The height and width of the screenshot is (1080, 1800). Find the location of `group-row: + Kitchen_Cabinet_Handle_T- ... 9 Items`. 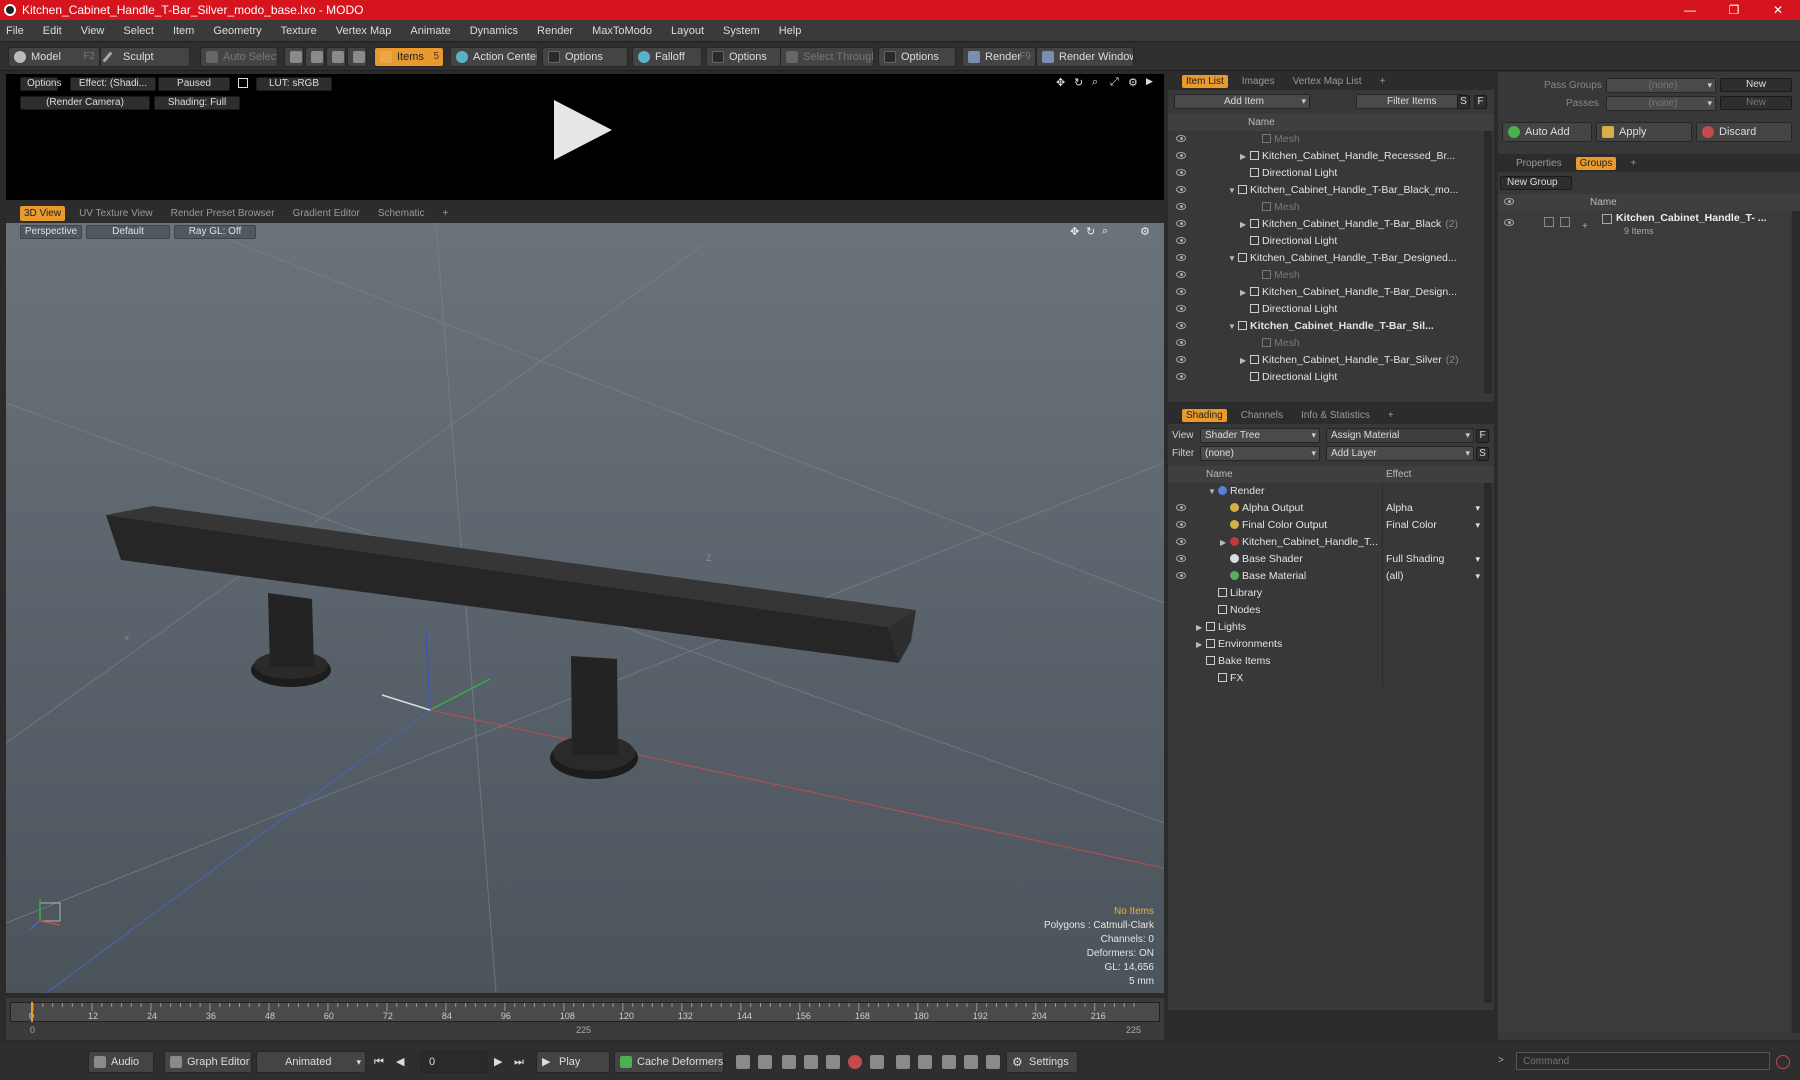

group-row: + Kitchen_Cabinet_Handle_T- ... 9 Items is located at coordinates (1644, 227).